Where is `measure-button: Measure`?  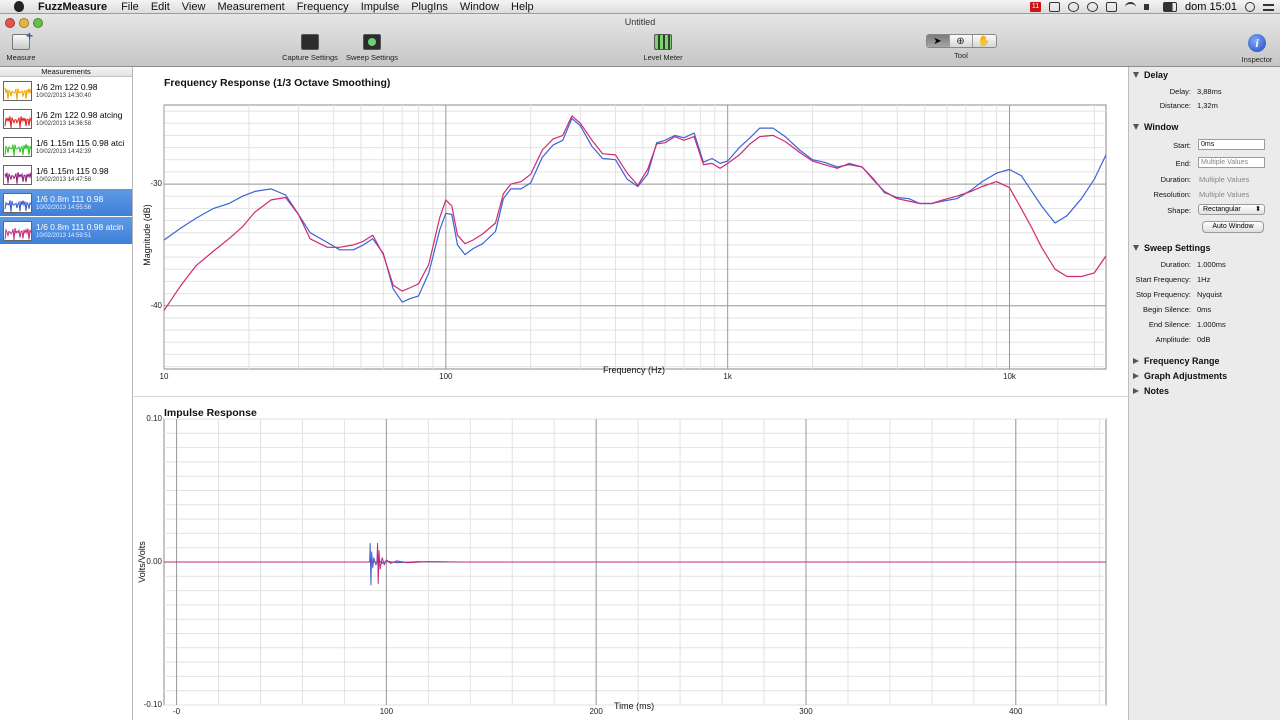 measure-button: Measure is located at coordinates (21, 45).